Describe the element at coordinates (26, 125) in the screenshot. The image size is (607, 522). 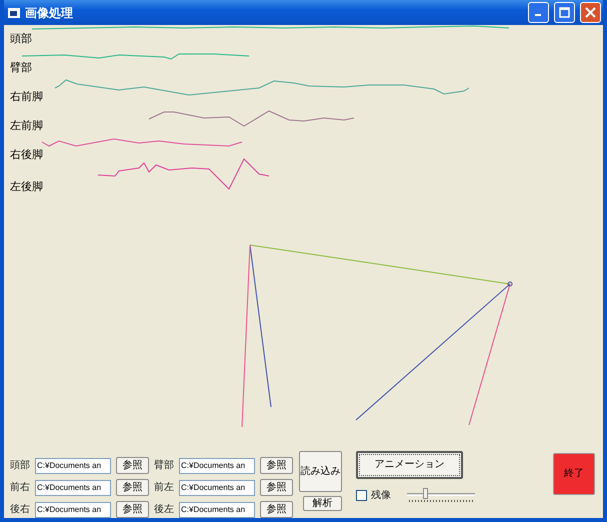
I see `trace-label: 左前脚` at that location.